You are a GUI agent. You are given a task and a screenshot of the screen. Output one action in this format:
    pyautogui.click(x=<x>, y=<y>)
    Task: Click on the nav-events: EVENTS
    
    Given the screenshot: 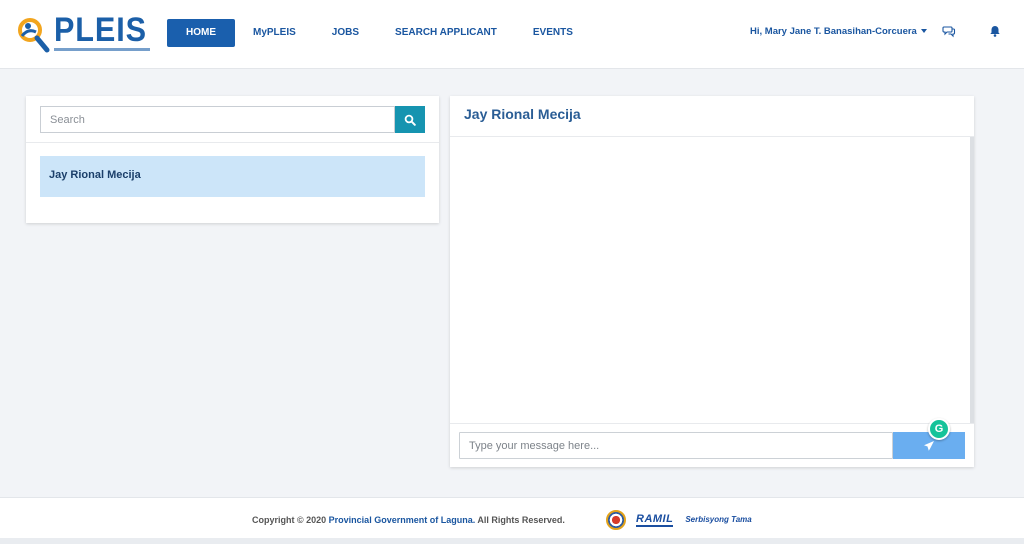 What is the action you would take?
    pyautogui.click(x=553, y=33)
    